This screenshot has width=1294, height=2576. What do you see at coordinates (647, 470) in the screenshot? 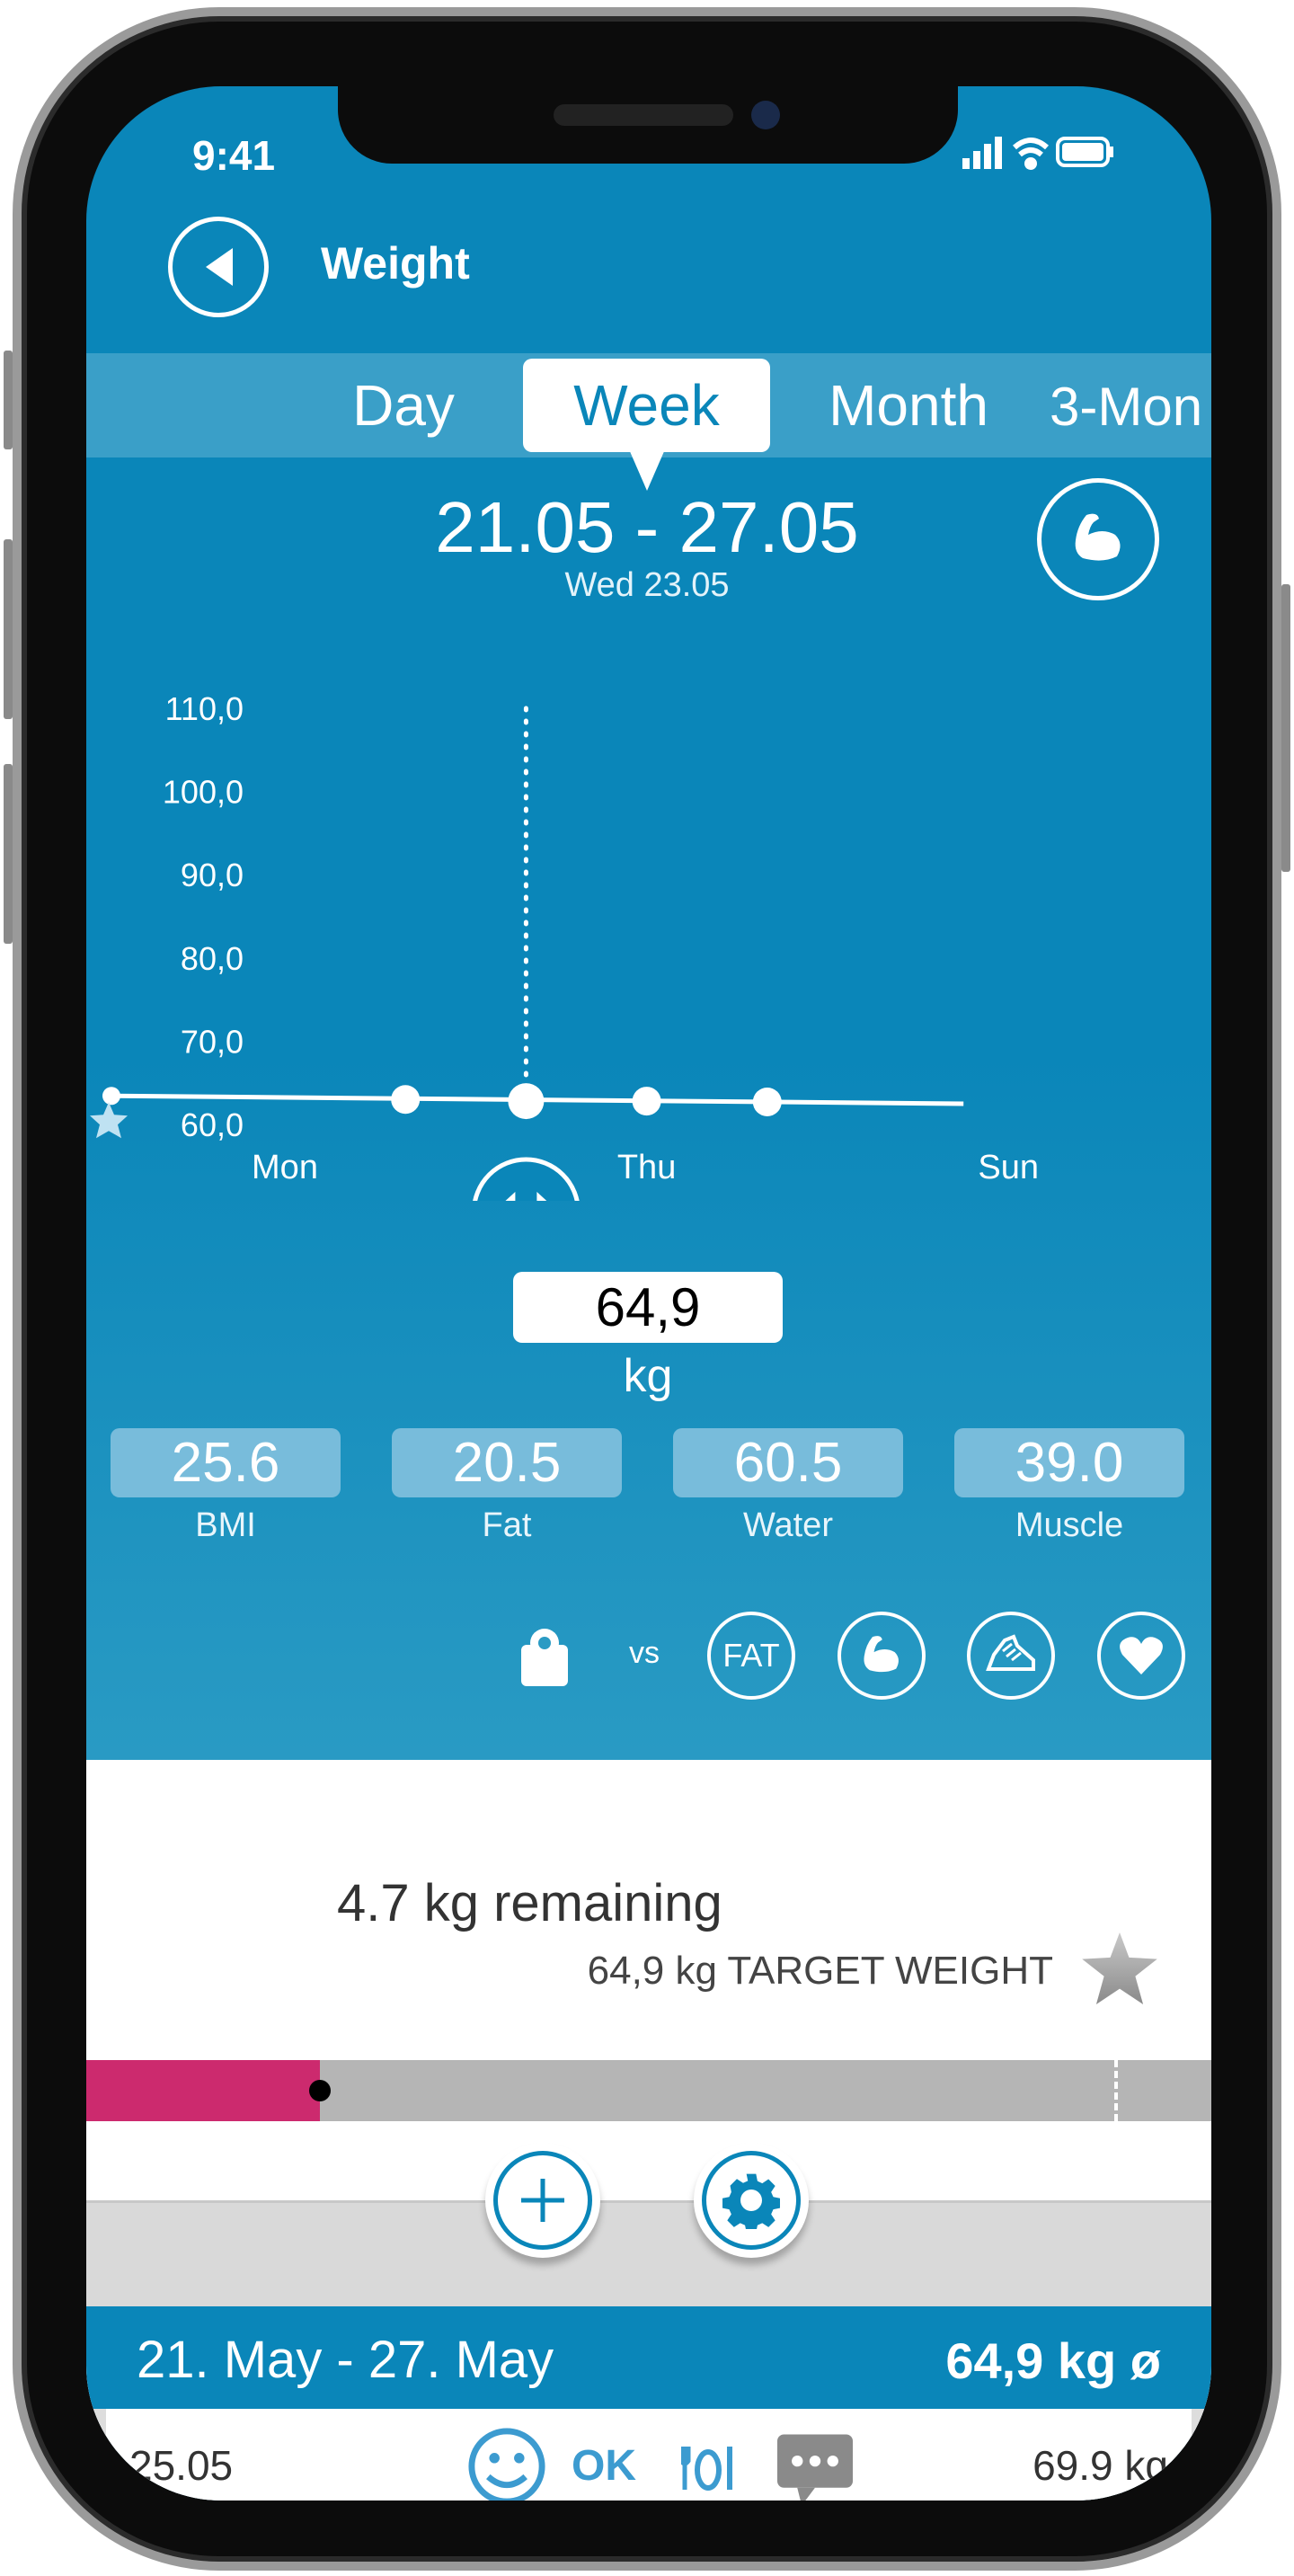
I see `active-tab-pointer` at bounding box center [647, 470].